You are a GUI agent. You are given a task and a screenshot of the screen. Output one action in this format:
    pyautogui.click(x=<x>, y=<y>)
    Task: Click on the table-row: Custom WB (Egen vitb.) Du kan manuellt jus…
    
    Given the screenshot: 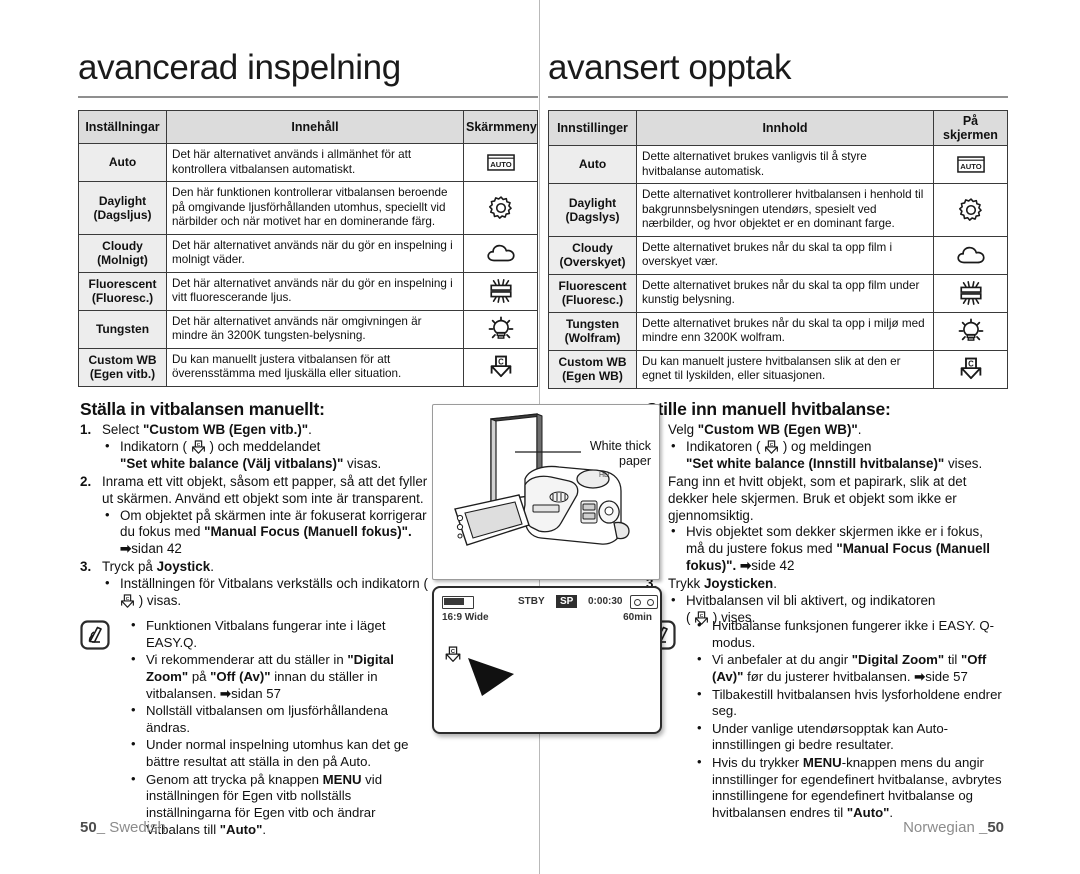 What is the action you would take?
    pyautogui.click(x=308, y=367)
    